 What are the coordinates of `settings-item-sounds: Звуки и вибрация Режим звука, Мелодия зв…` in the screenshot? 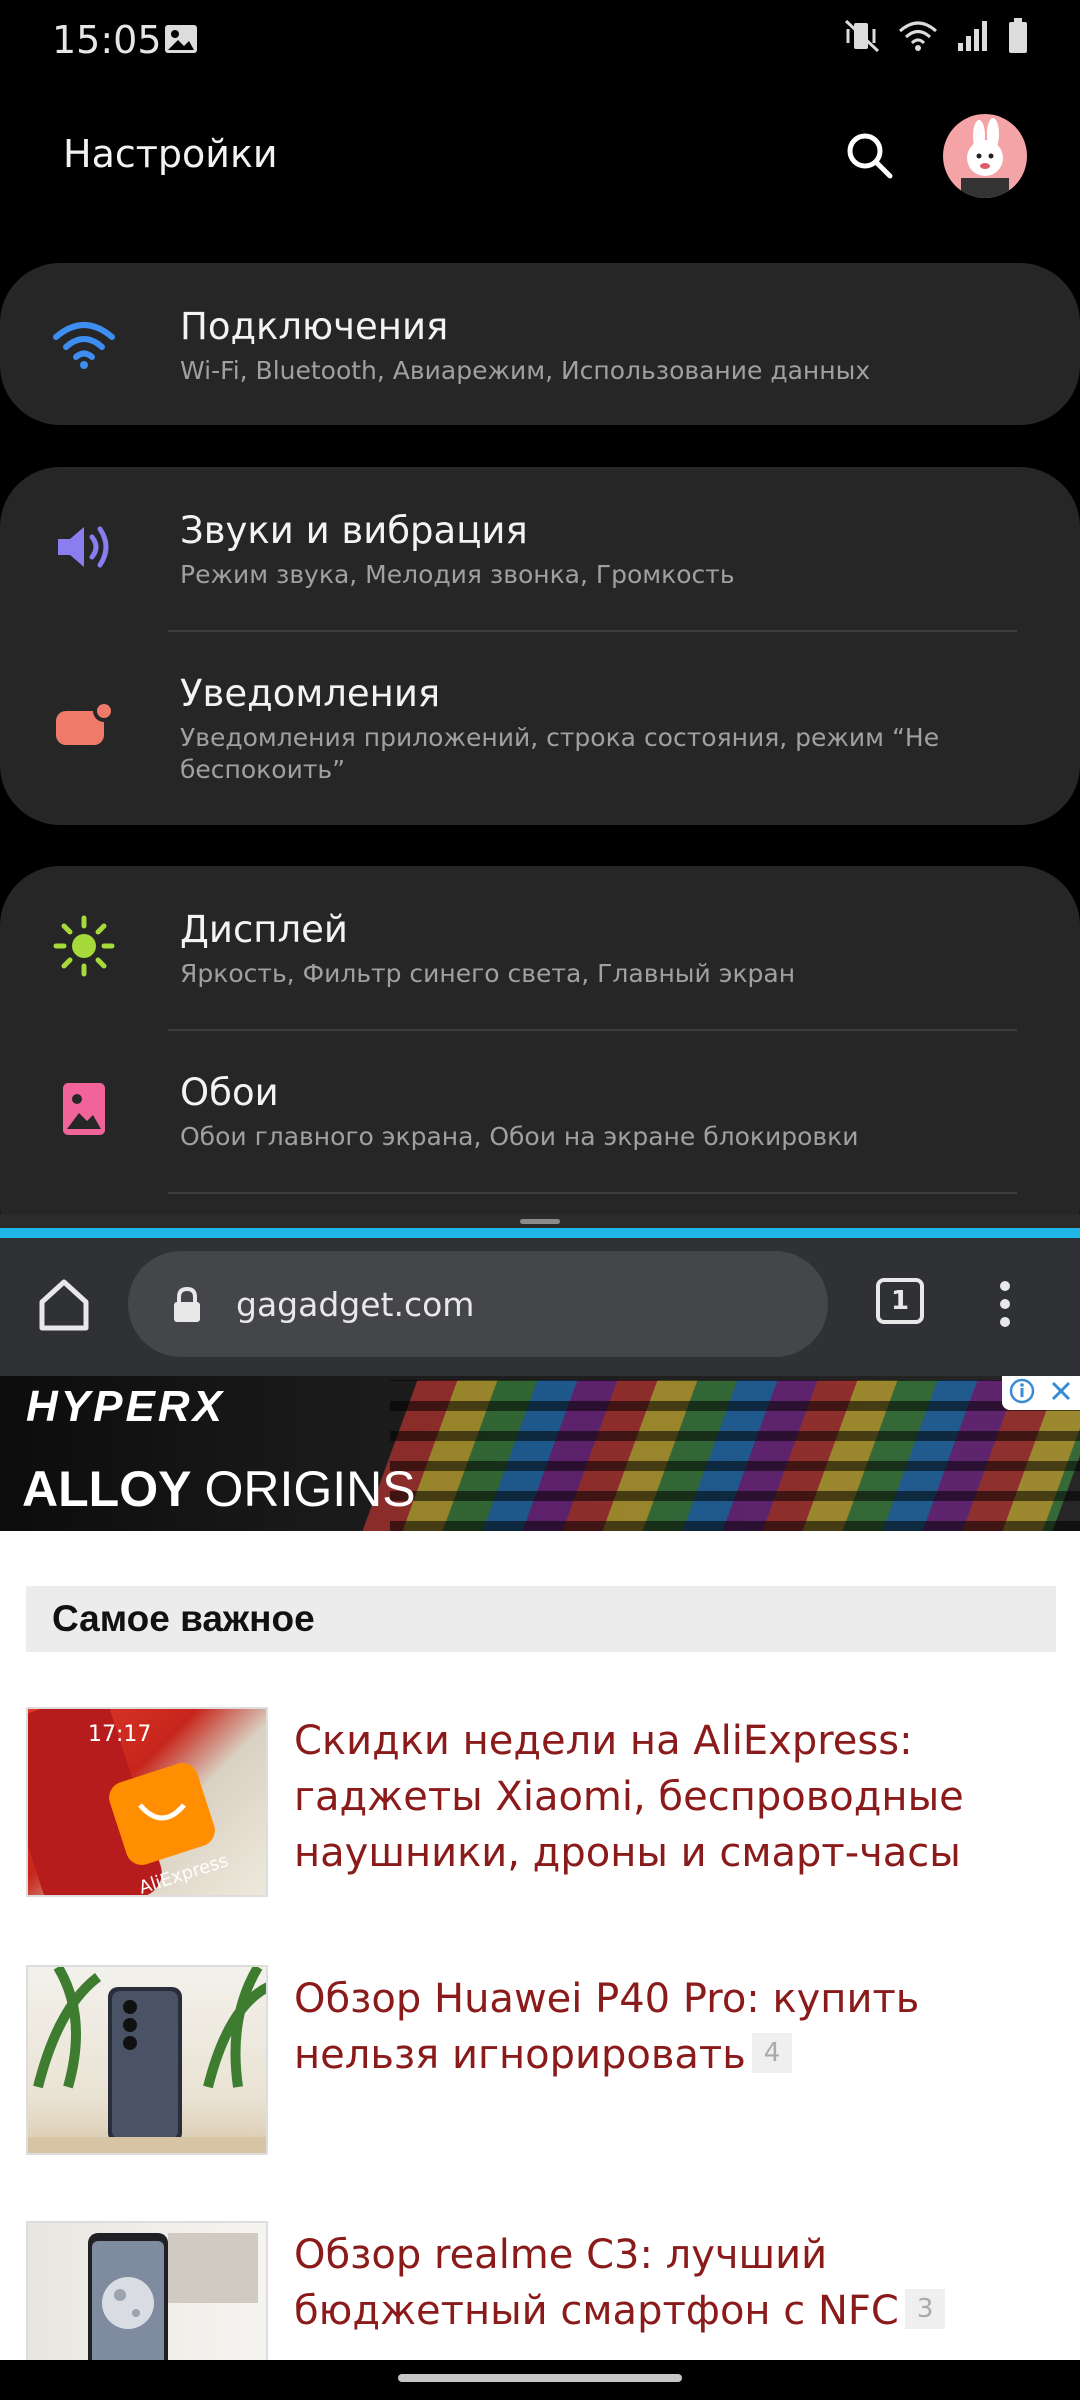 It's located at (540, 548).